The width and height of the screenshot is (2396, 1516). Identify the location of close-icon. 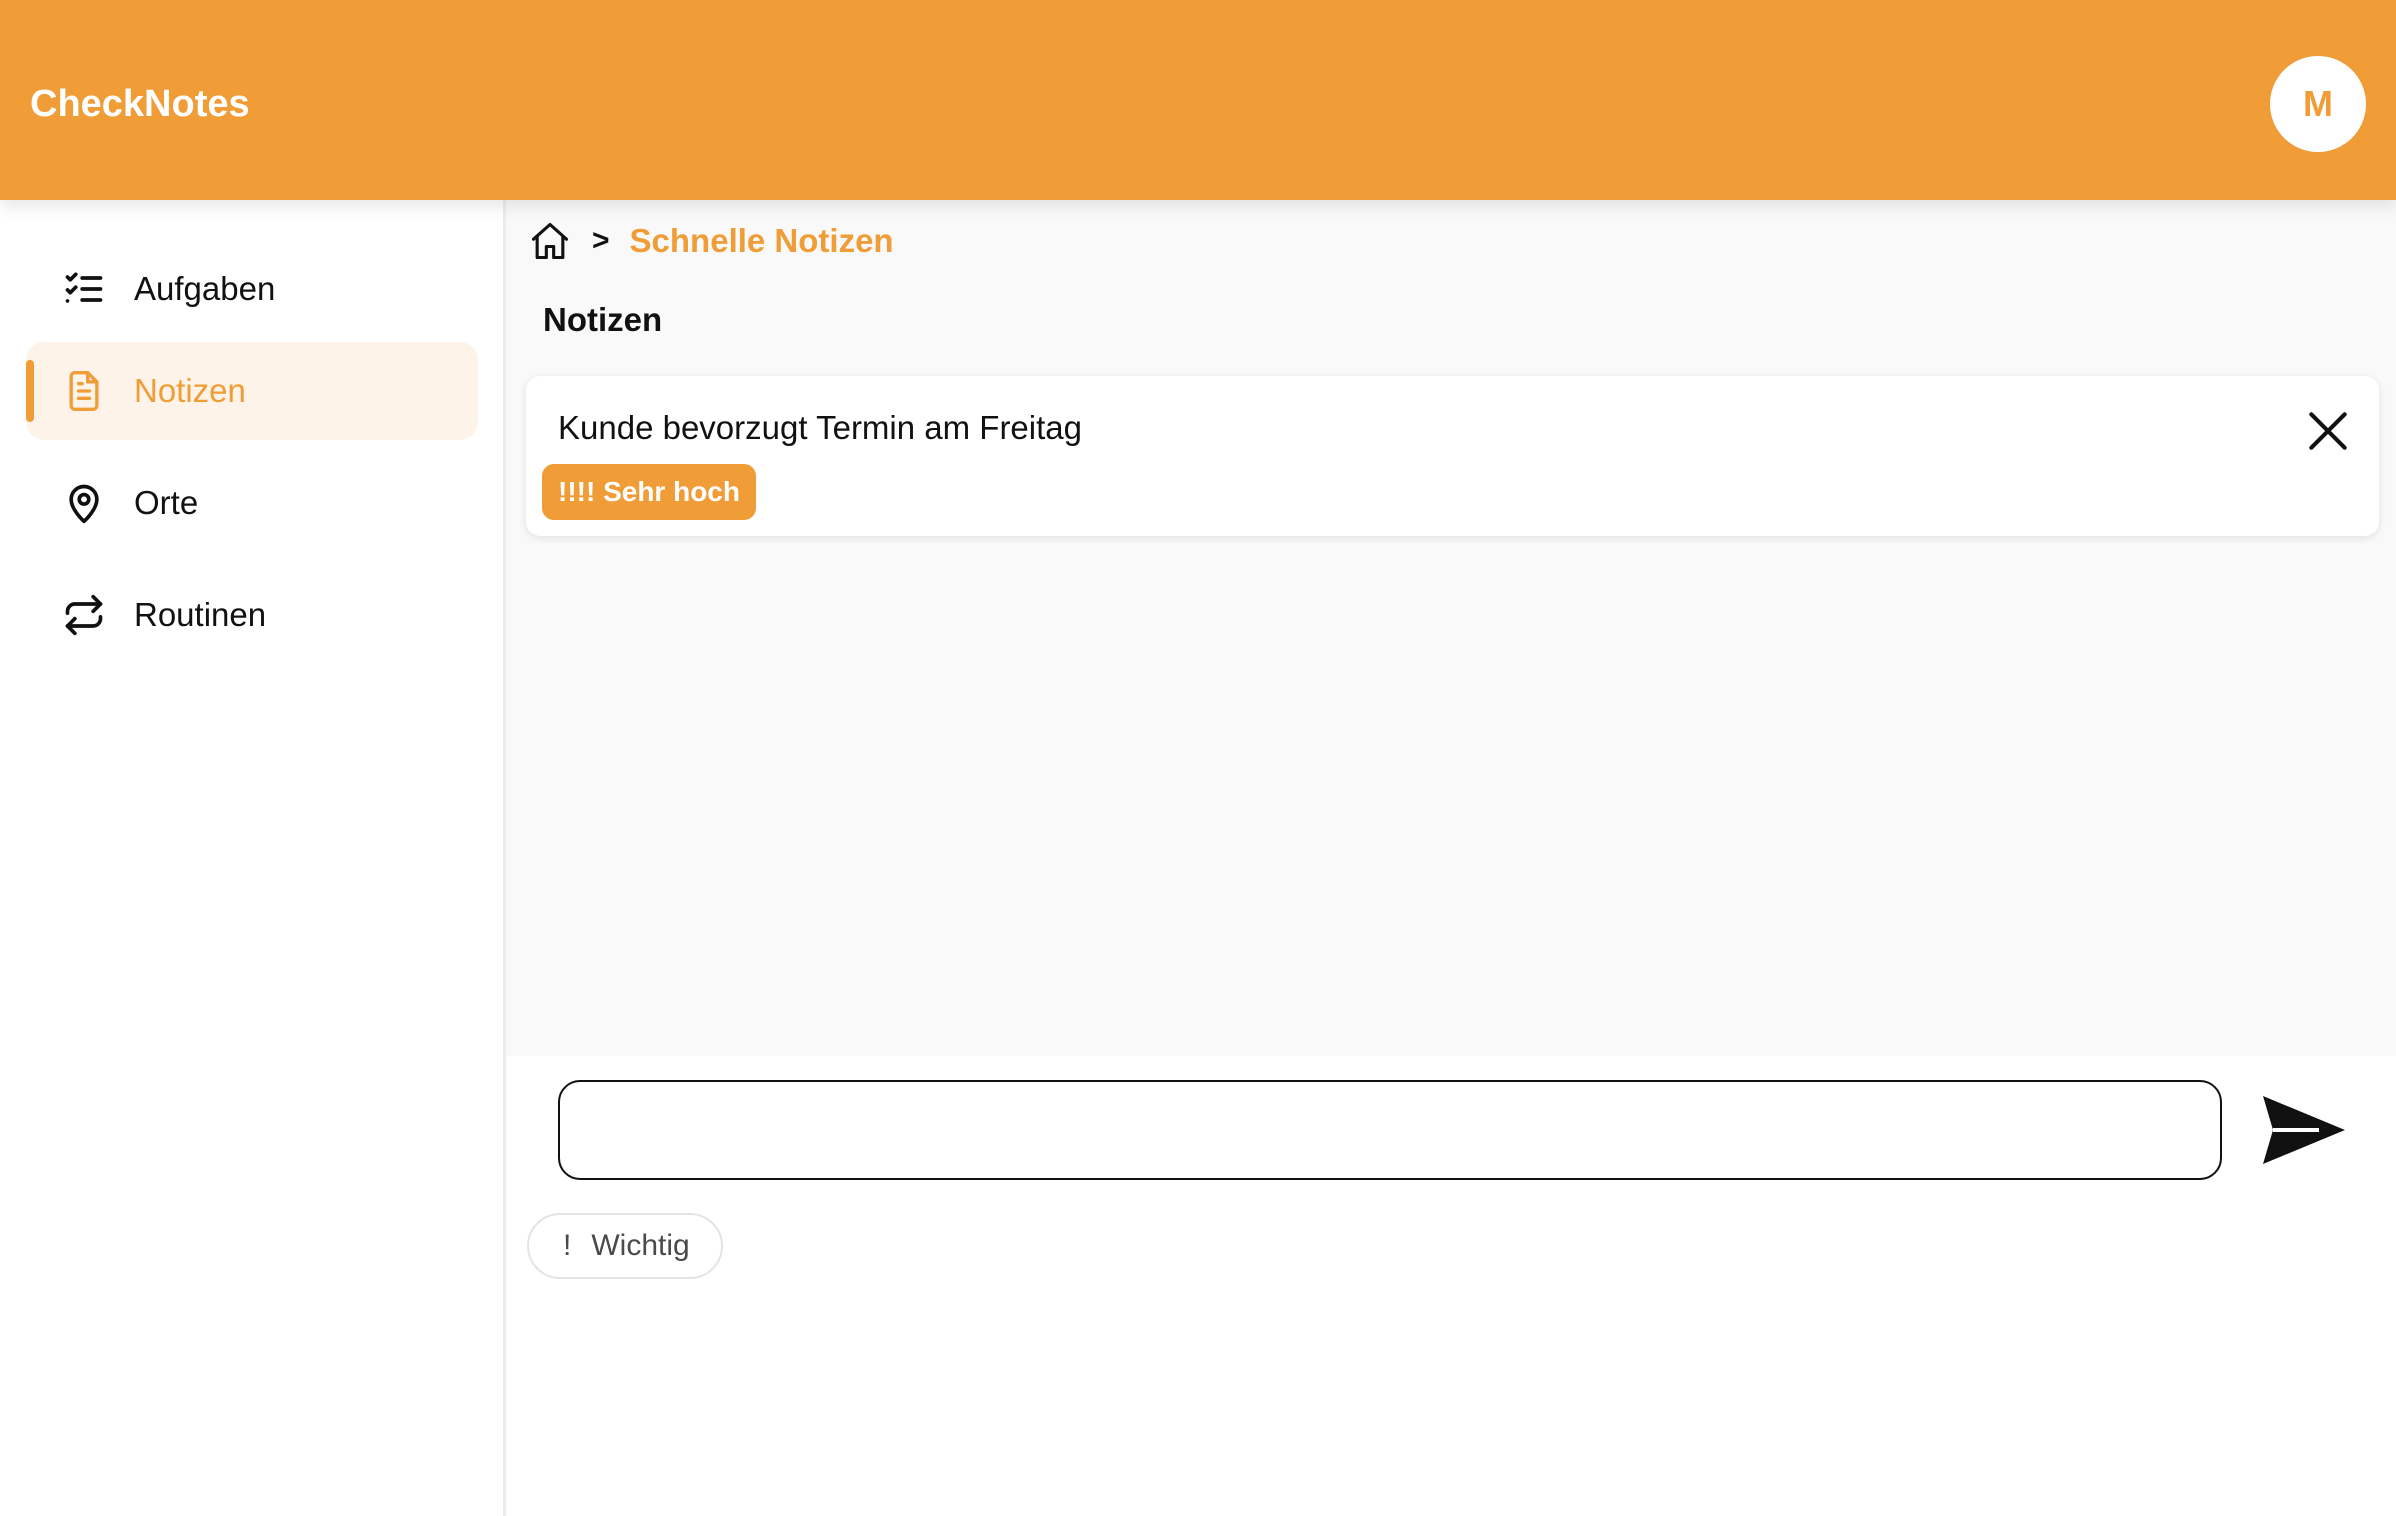
(2328, 431).